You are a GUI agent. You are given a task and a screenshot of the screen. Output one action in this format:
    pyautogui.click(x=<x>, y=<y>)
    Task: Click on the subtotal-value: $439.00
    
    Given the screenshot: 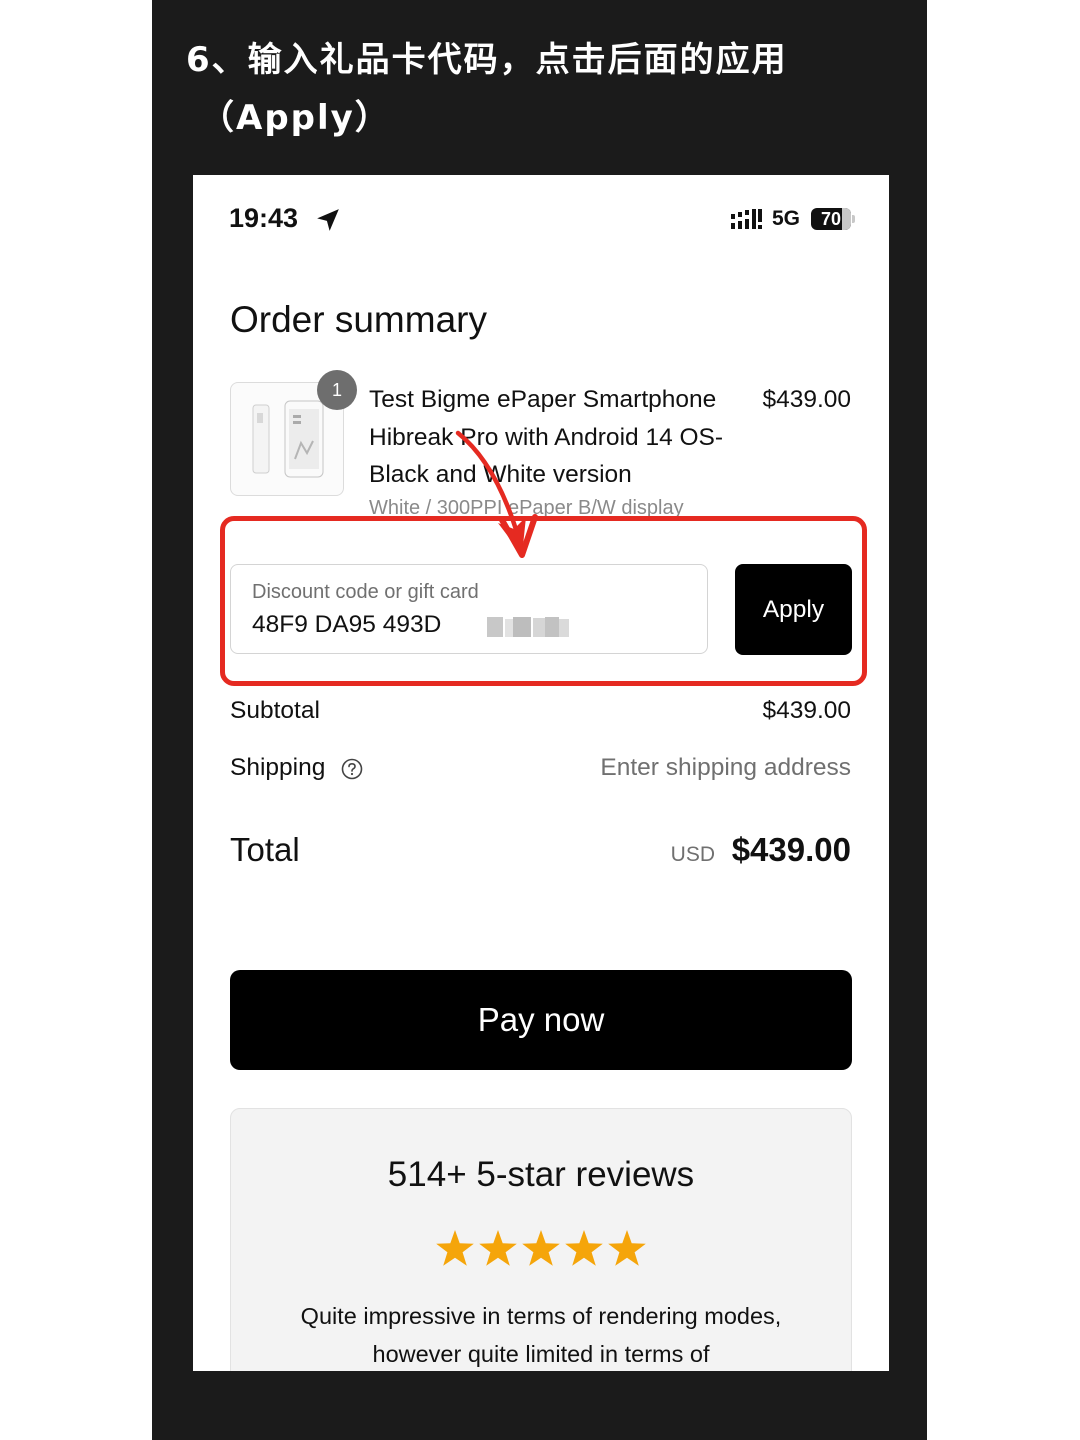 What is the action you would take?
    pyautogui.click(x=806, y=710)
    